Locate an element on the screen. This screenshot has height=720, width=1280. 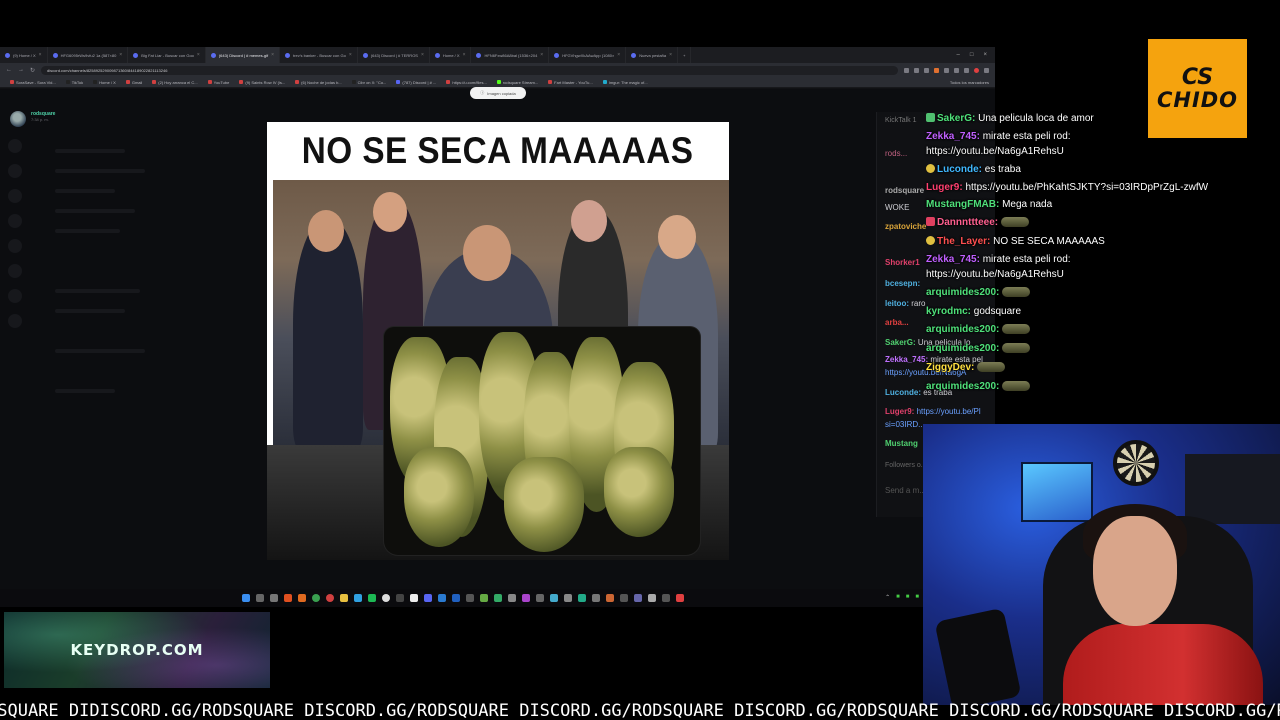
file-icon is located at coordinates (413, 598).